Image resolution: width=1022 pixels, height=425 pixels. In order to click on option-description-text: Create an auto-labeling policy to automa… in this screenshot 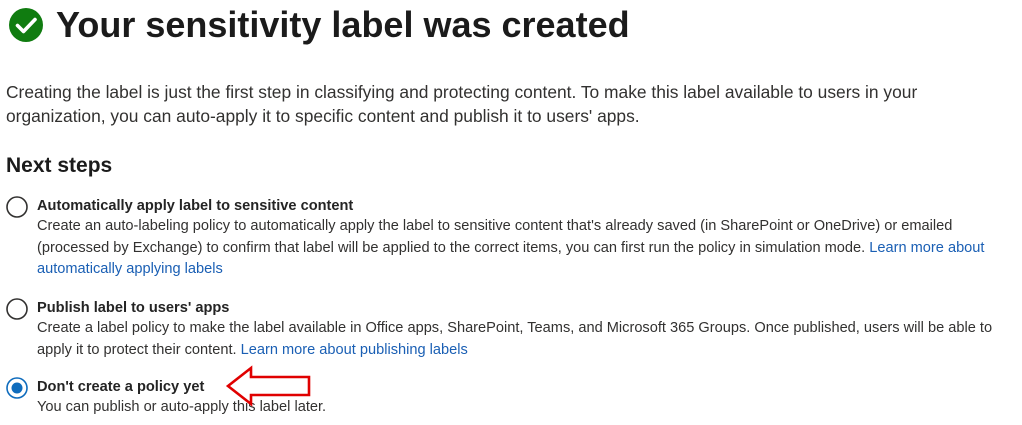, I will do `click(495, 237)`.